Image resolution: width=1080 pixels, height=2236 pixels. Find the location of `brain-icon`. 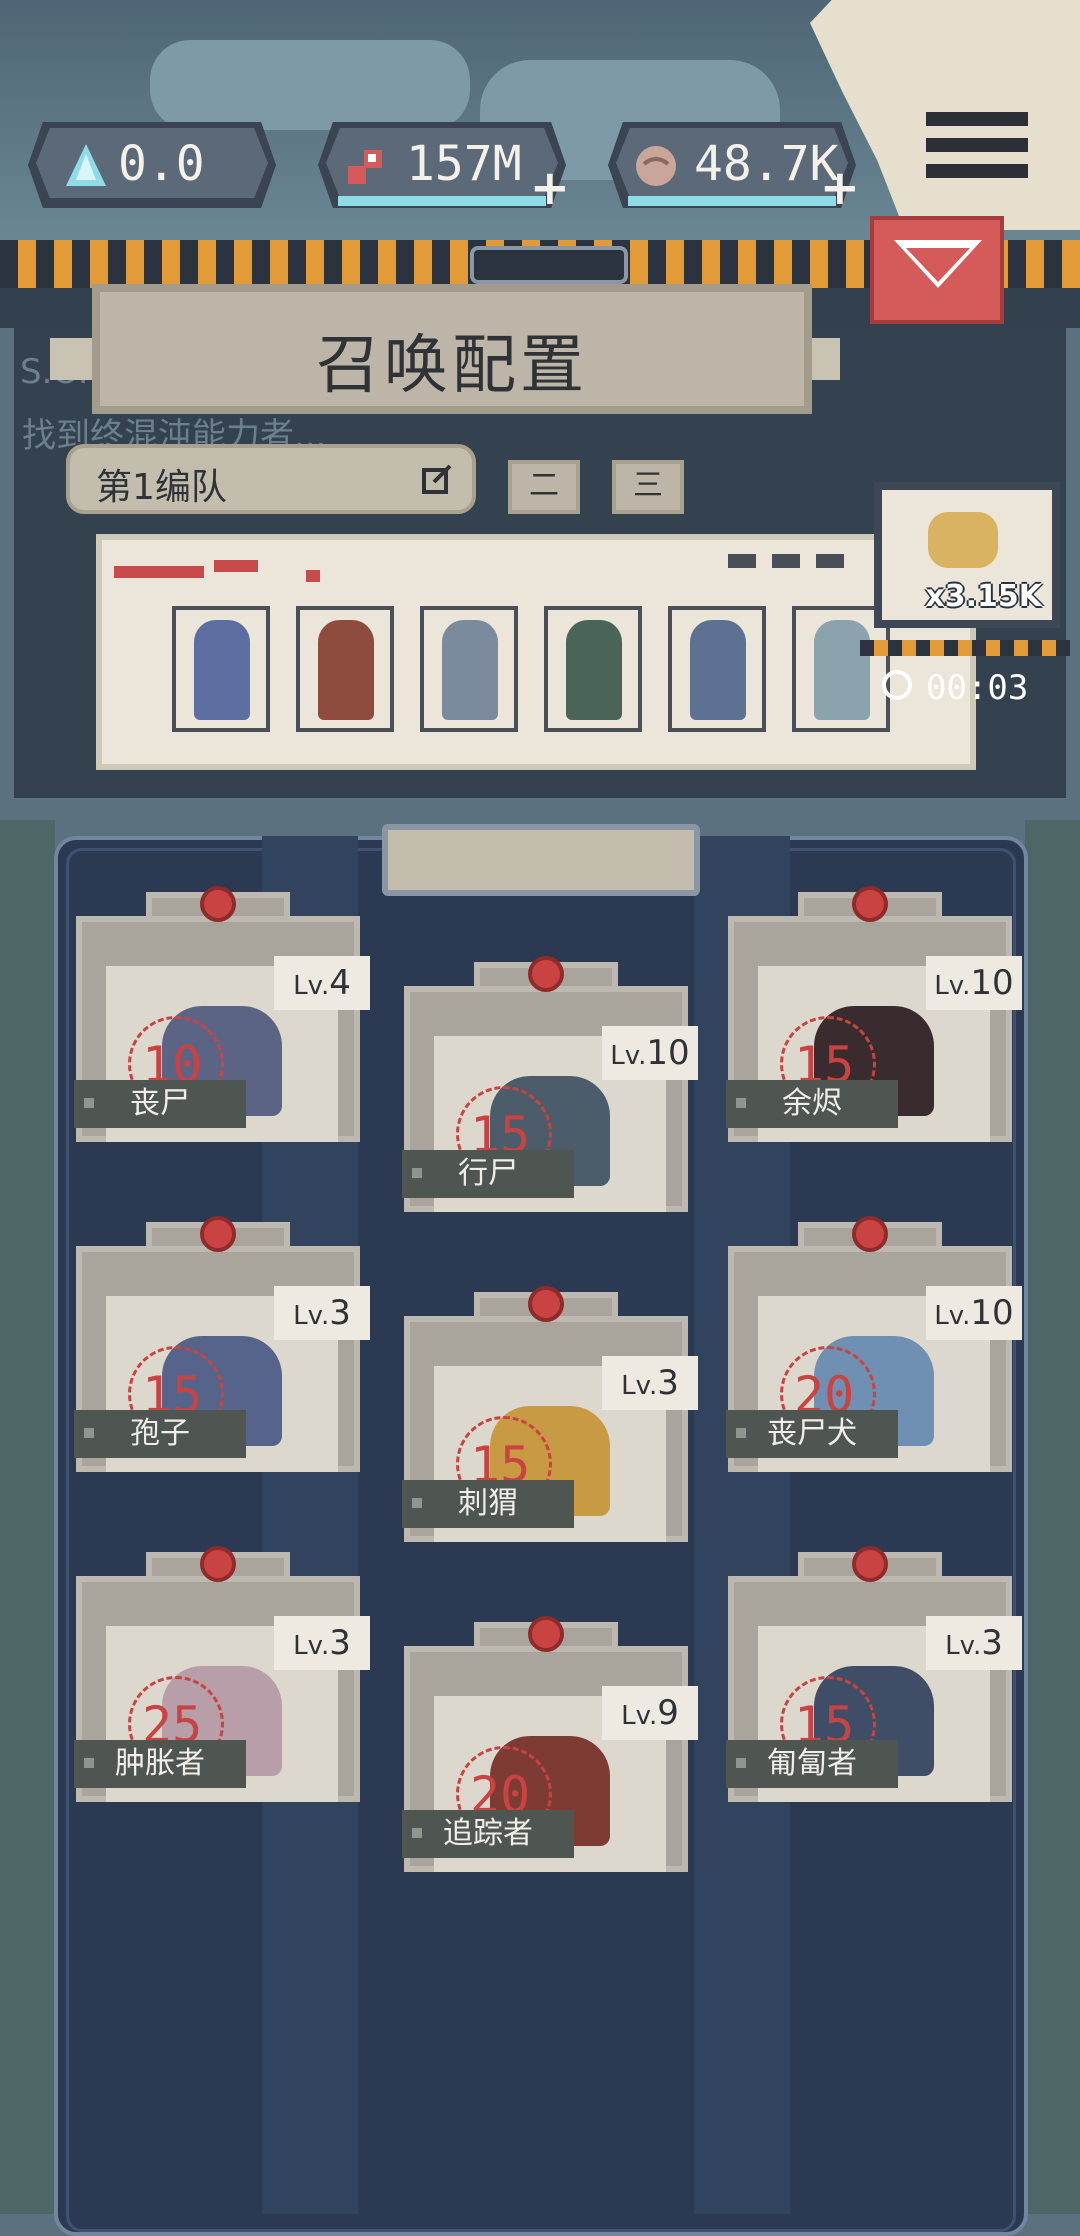

brain-icon is located at coordinates (656, 166).